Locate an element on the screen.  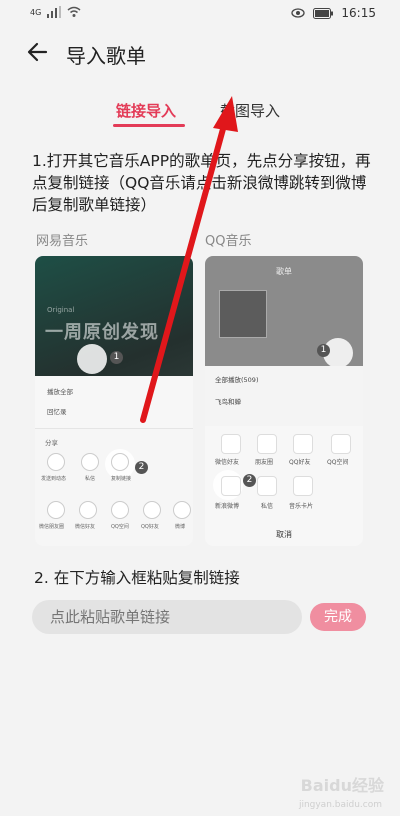
album-cover is located at coordinates (243, 314).